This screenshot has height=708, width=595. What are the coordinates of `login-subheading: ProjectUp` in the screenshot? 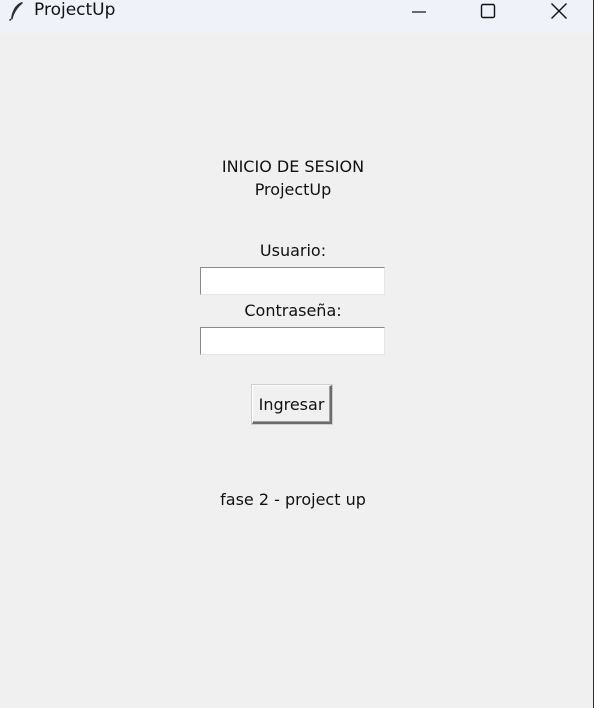 It's located at (293, 189).